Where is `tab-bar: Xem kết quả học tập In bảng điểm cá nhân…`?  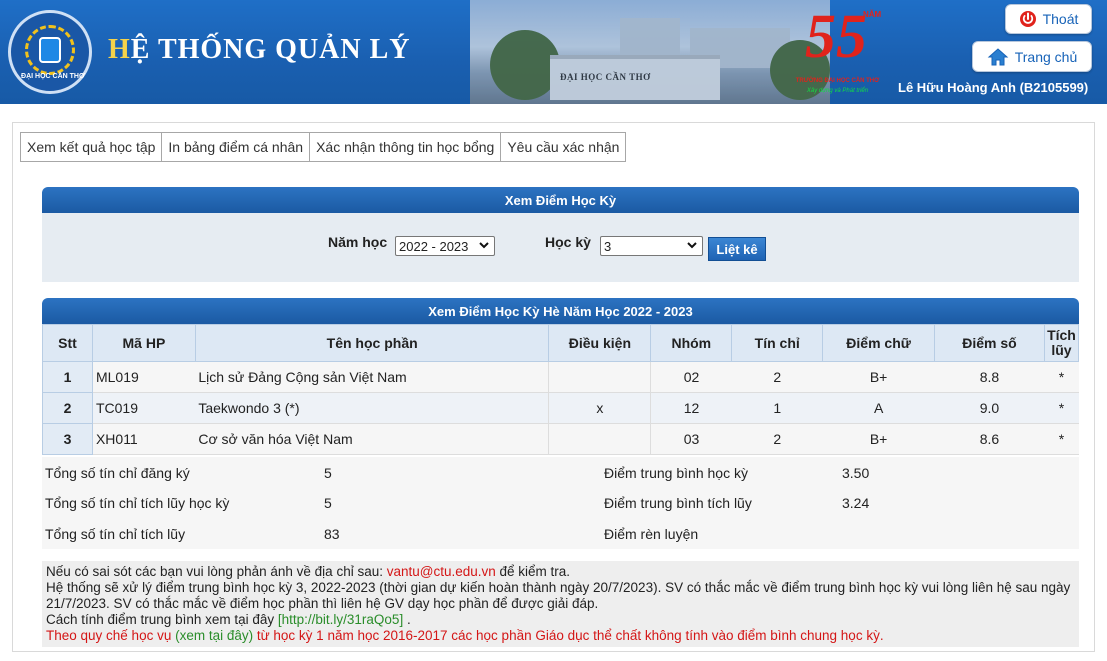 tab-bar: Xem kết quả học tập In bảng điểm cá nhân… is located at coordinates (323, 147).